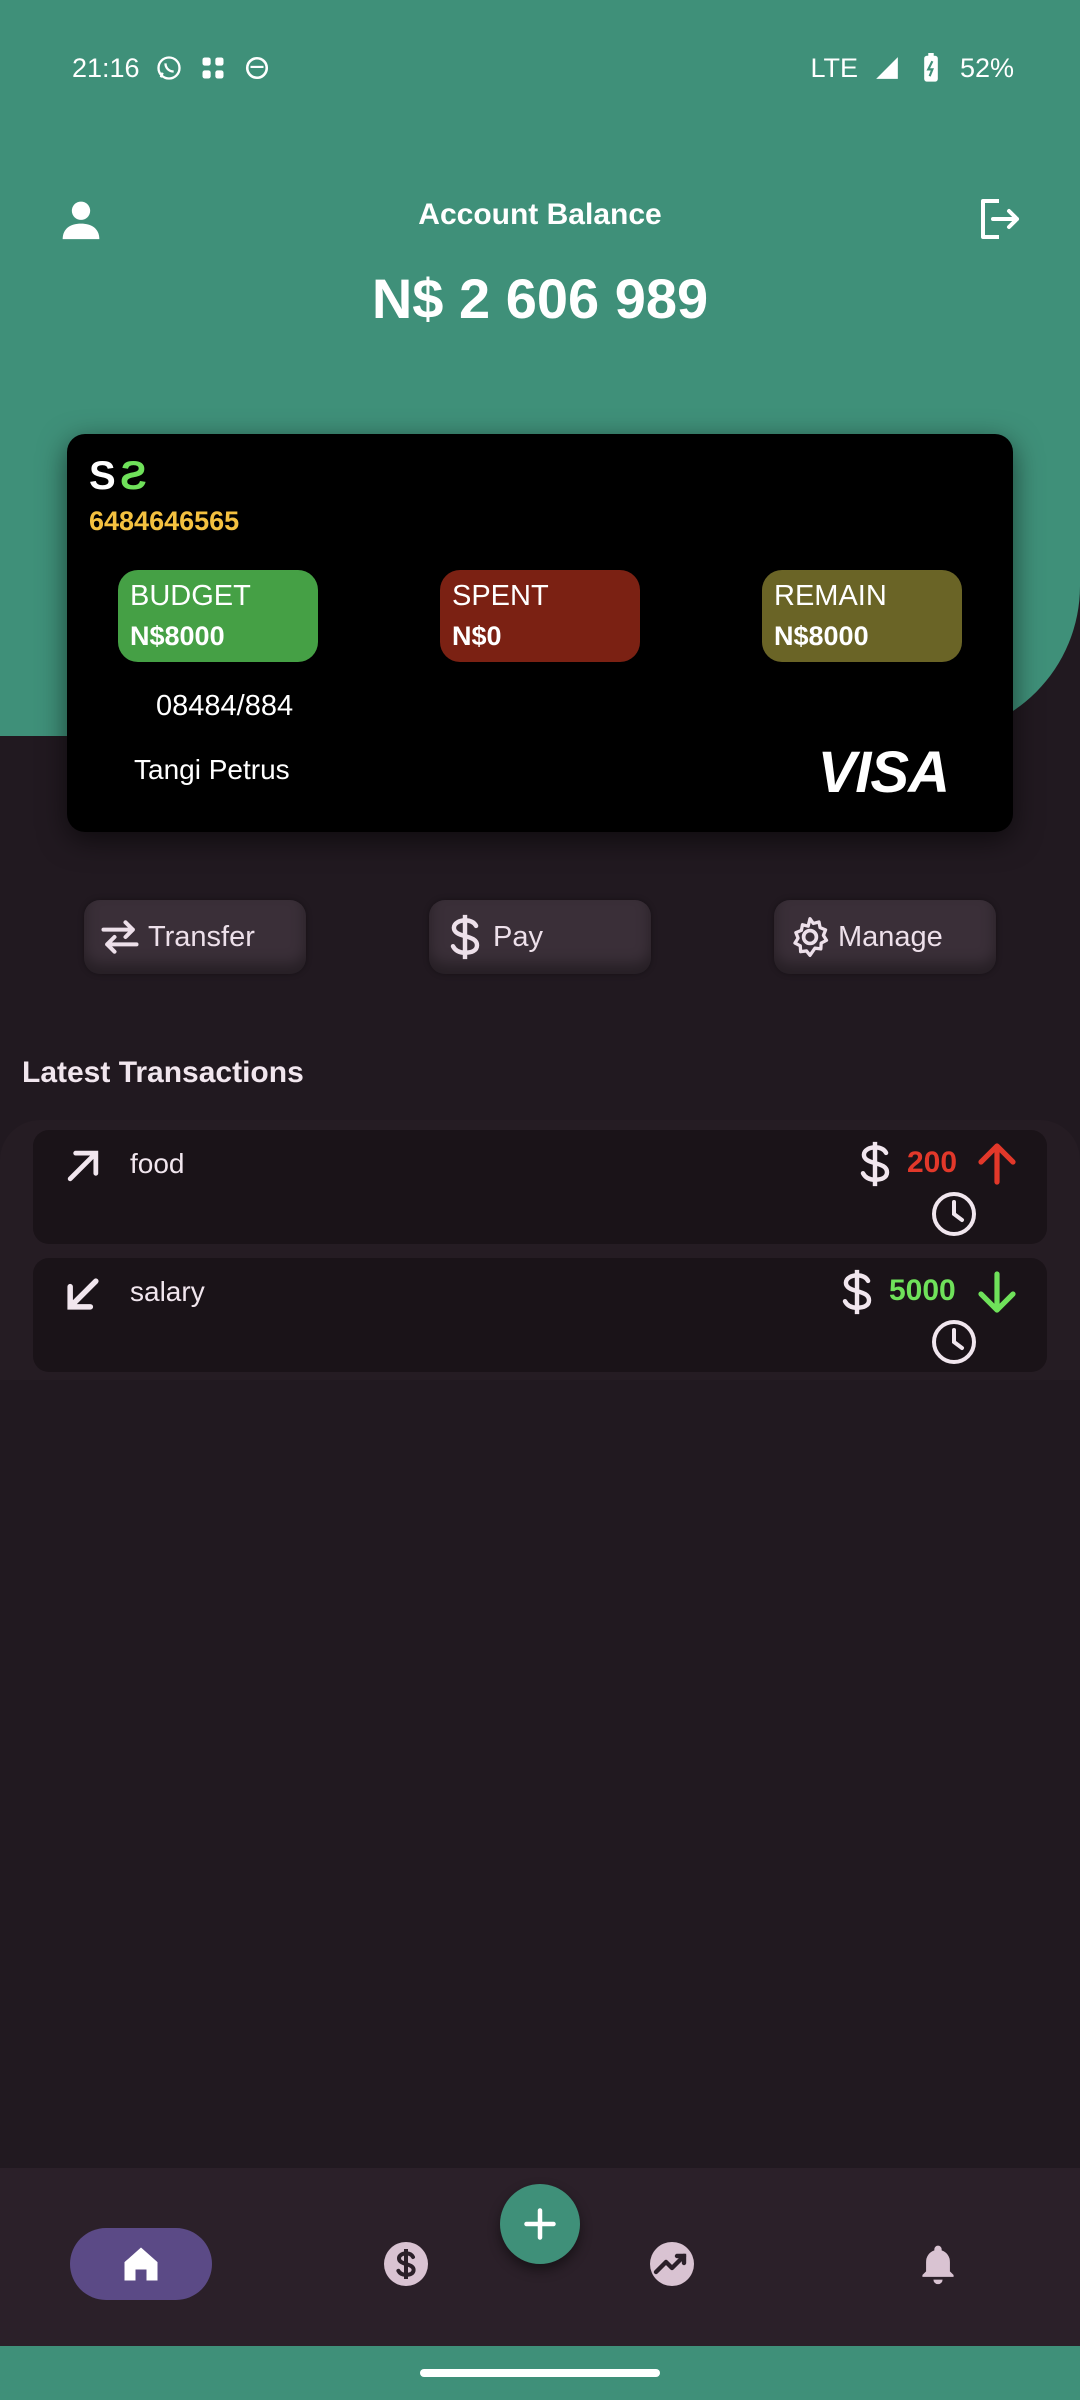 The image size is (1080, 2400). I want to click on spent-chip: SPENT N$0, so click(540, 616).